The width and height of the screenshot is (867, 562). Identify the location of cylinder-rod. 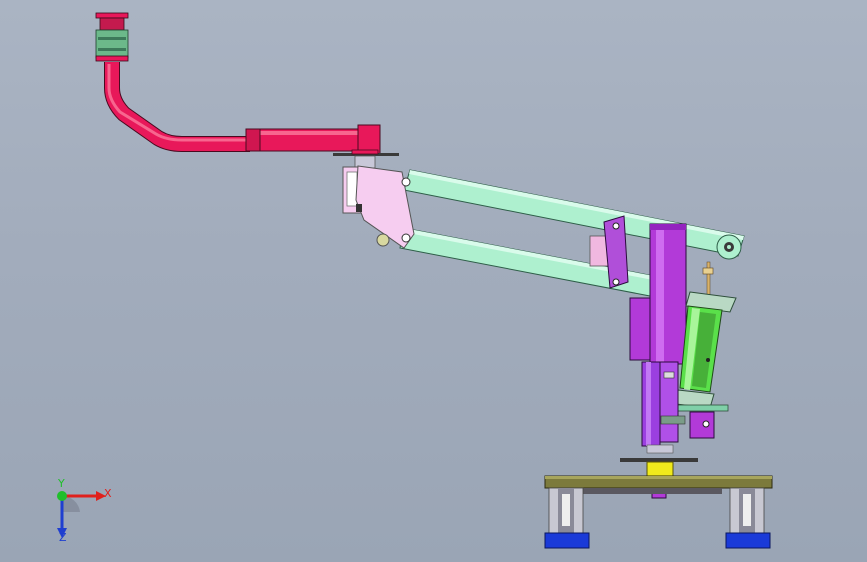
(708, 279).